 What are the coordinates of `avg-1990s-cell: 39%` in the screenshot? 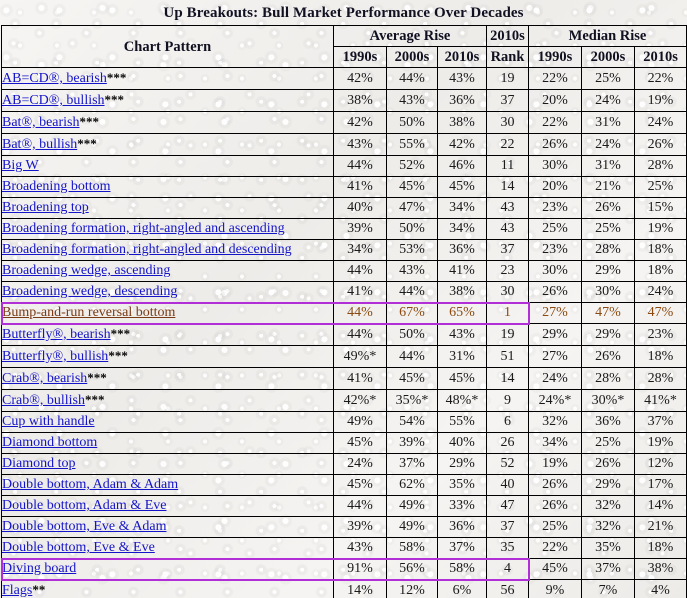 It's located at (360, 527).